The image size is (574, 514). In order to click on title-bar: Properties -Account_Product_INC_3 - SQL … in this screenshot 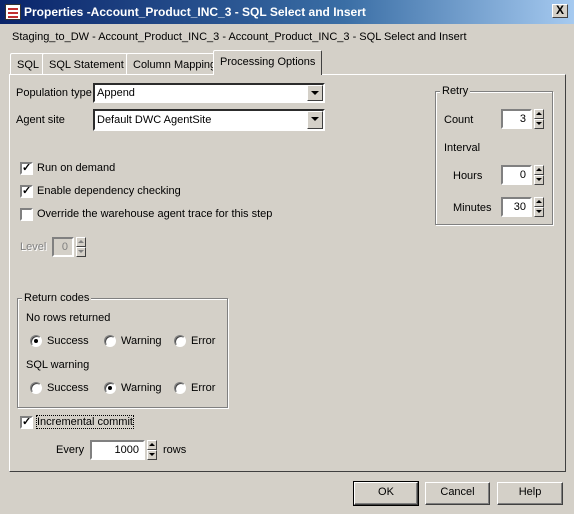, I will do `click(287, 12)`.